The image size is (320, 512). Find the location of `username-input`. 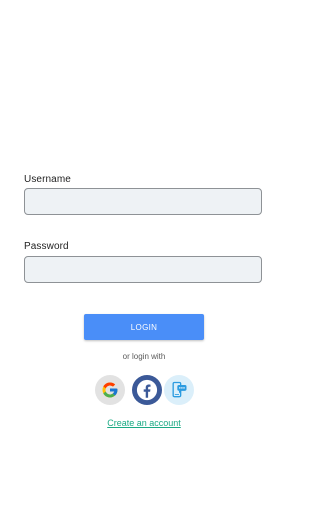

username-input is located at coordinates (143, 201).